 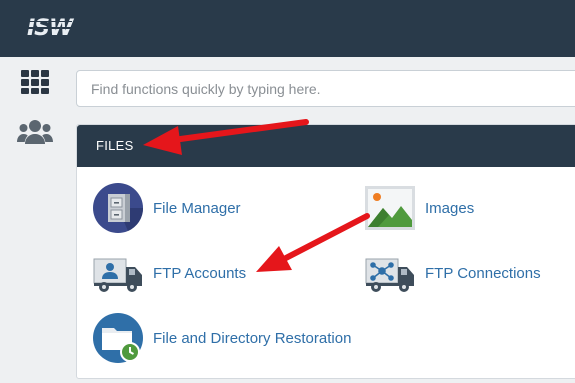 What do you see at coordinates (197, 208) in the screenshot?
I see `file-manager-label: File Manager` at bounding box center [197, 208].